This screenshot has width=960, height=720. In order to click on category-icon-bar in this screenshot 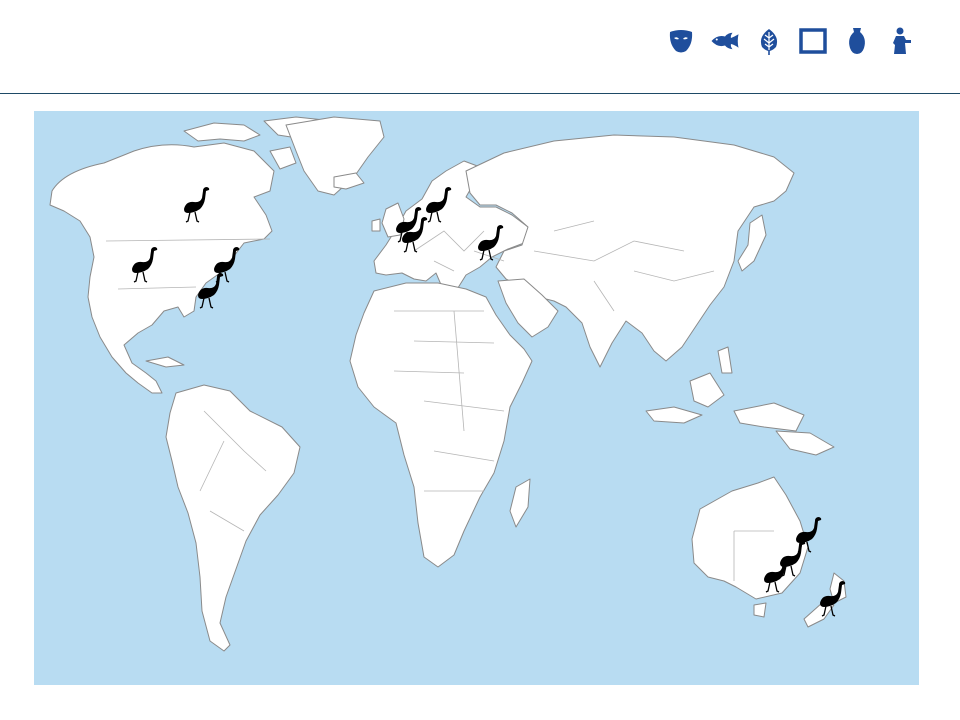, I will do `click(791, 41)`.